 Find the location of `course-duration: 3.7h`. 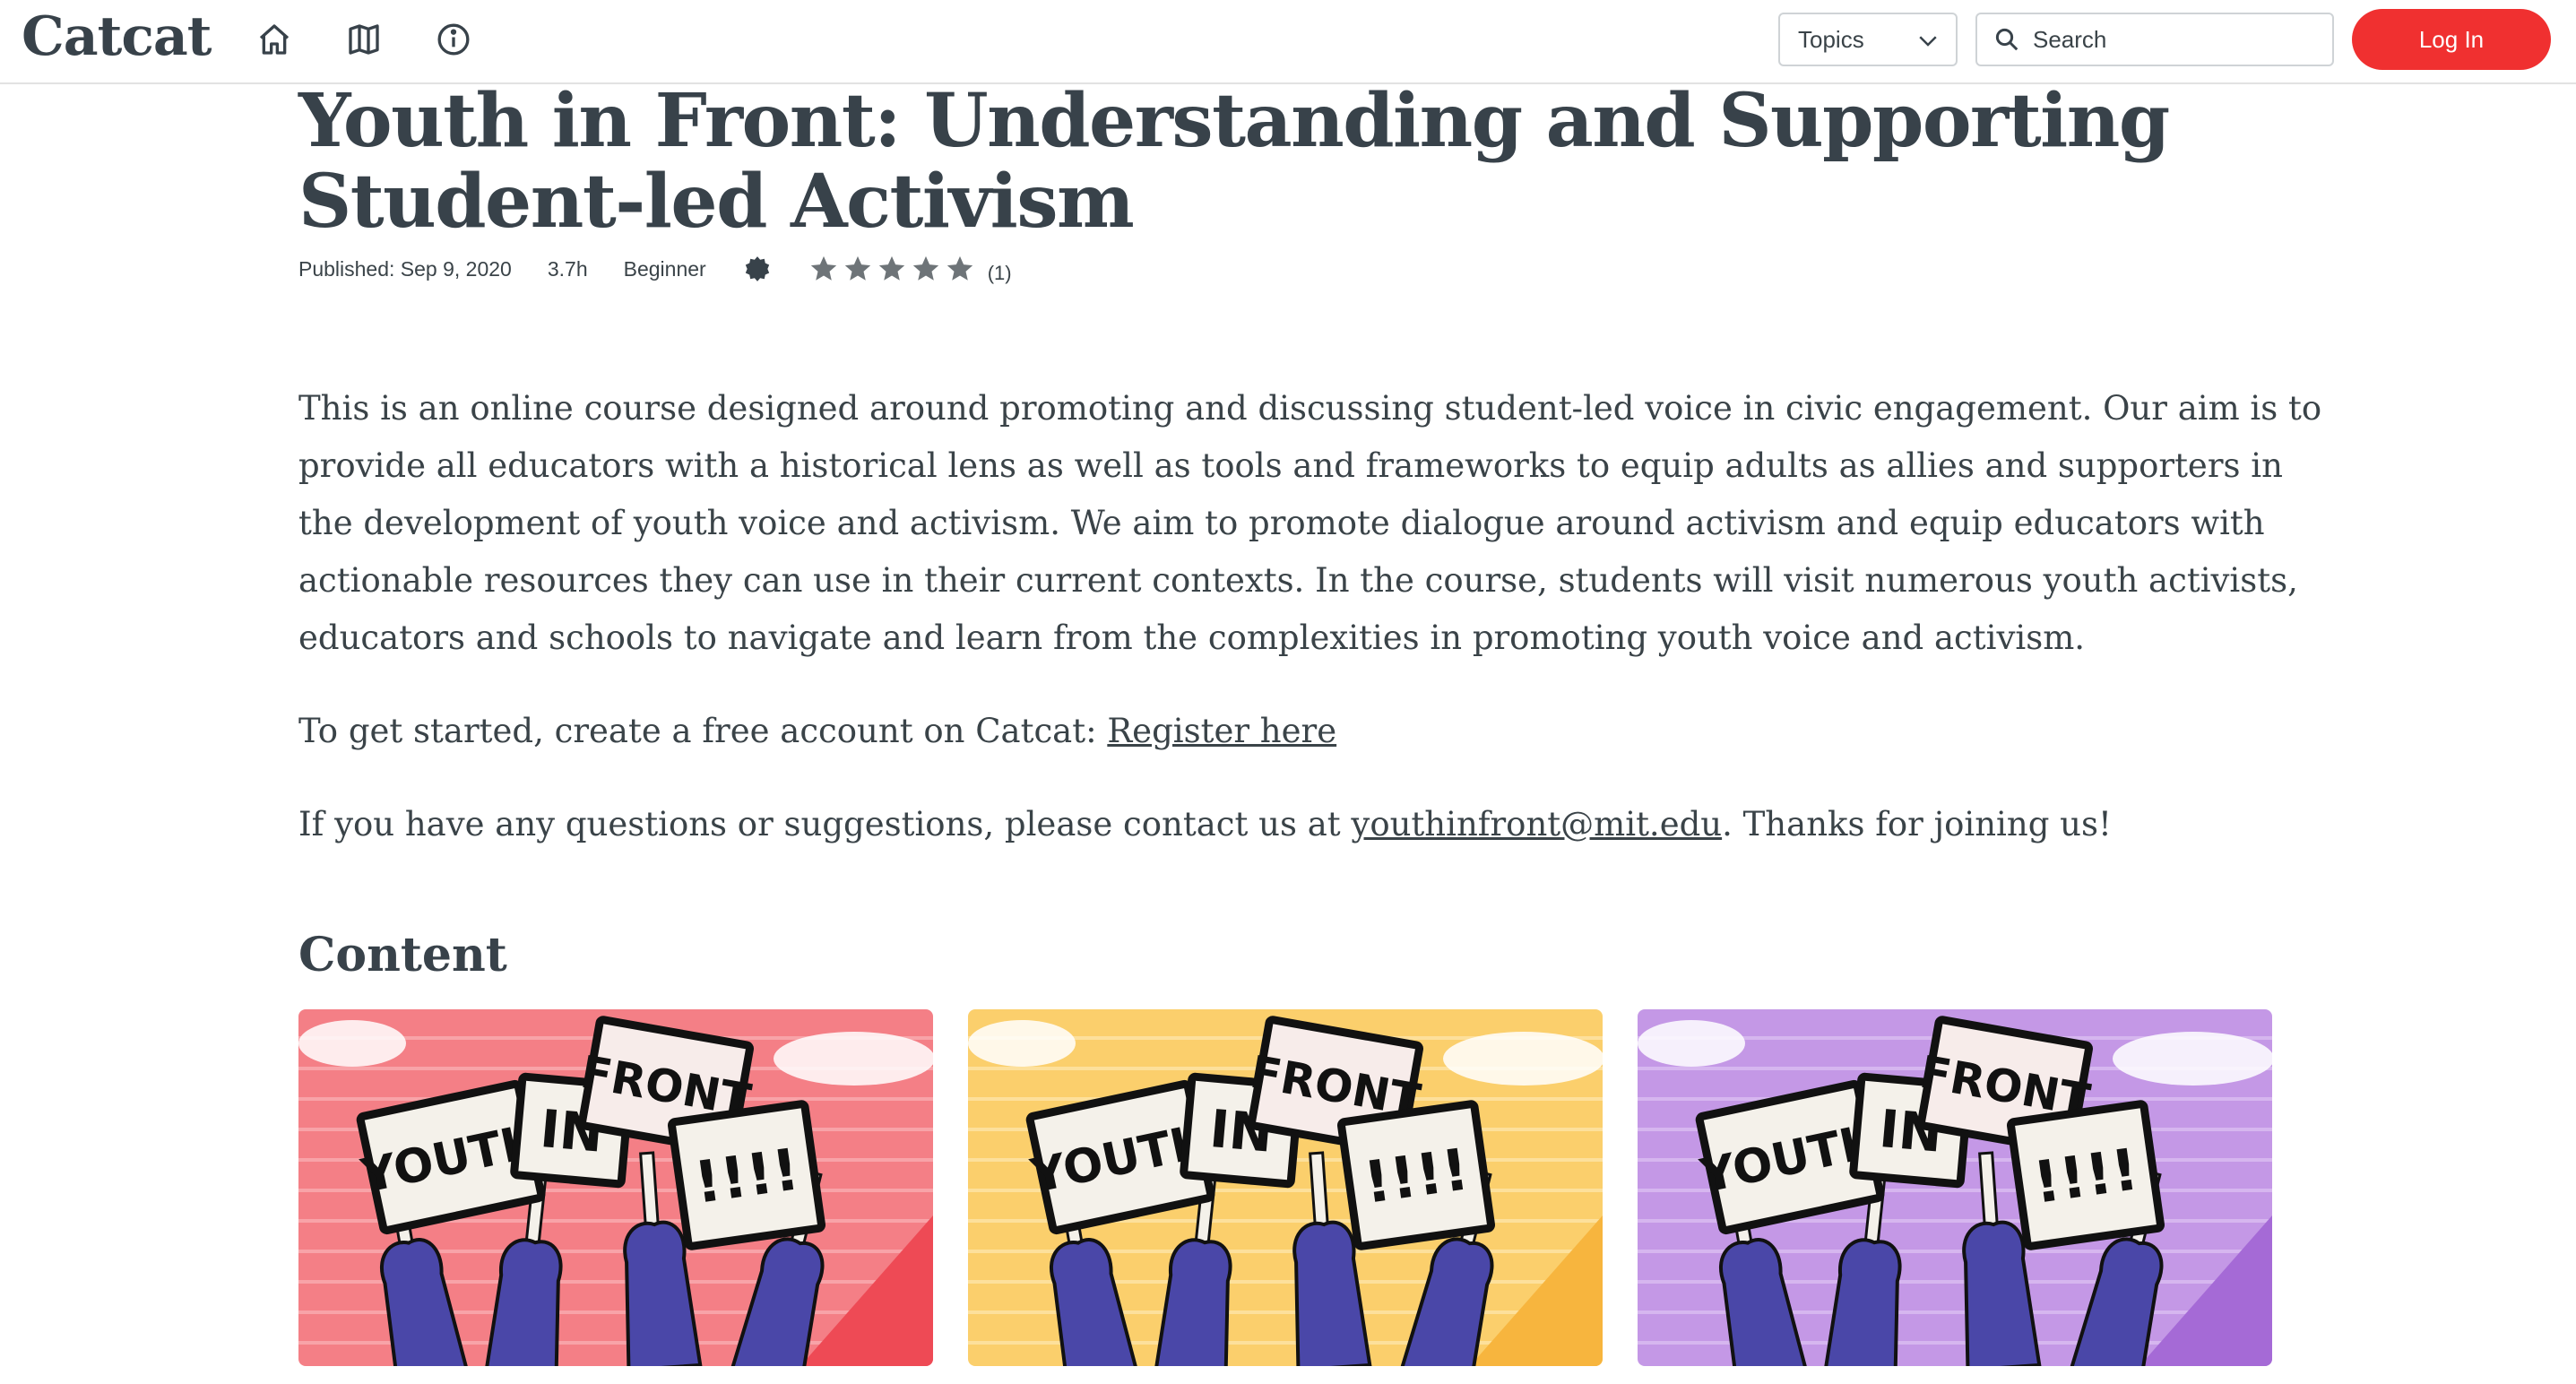

course-duration: 3.7h is located at coordinates (567, 268).